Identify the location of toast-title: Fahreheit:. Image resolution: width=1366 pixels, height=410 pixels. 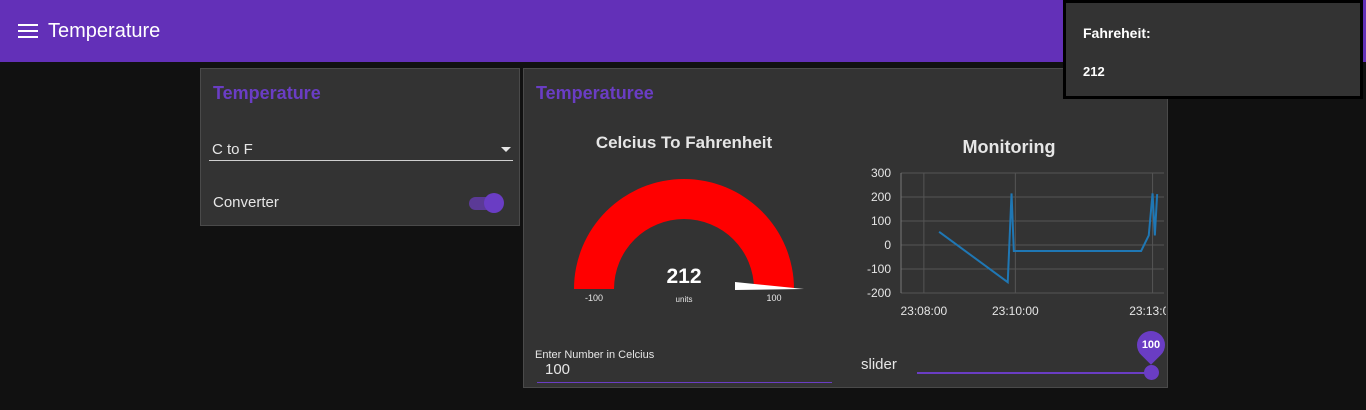
(1117, 33).